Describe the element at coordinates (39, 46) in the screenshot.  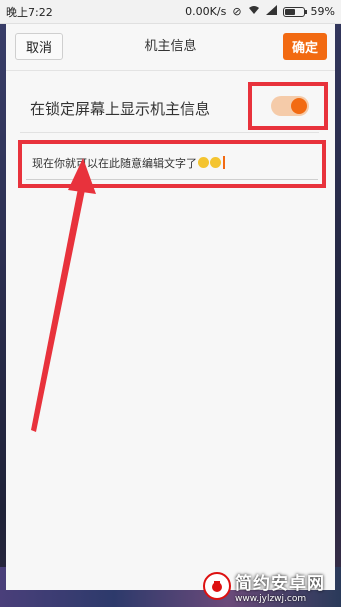
I see `cancel-button: 取消` at that location.